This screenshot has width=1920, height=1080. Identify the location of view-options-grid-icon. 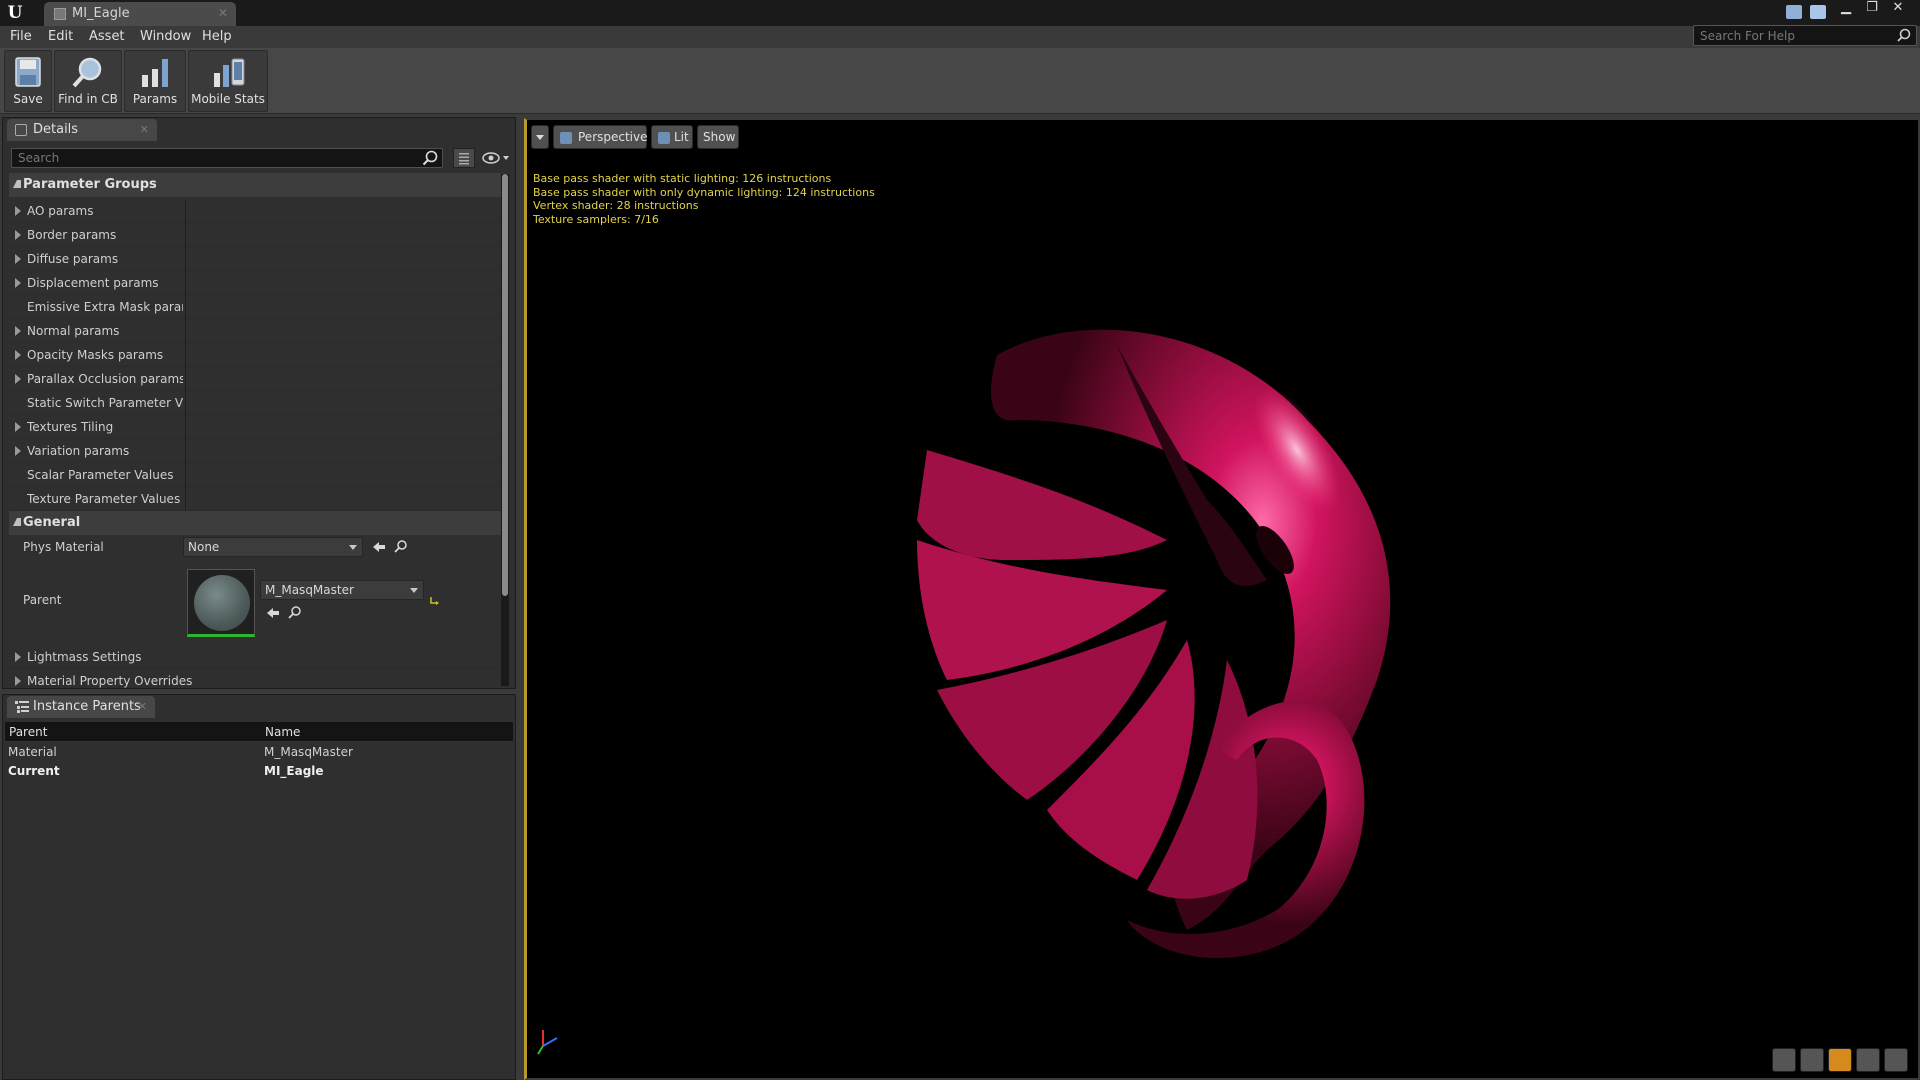
(464, 158).